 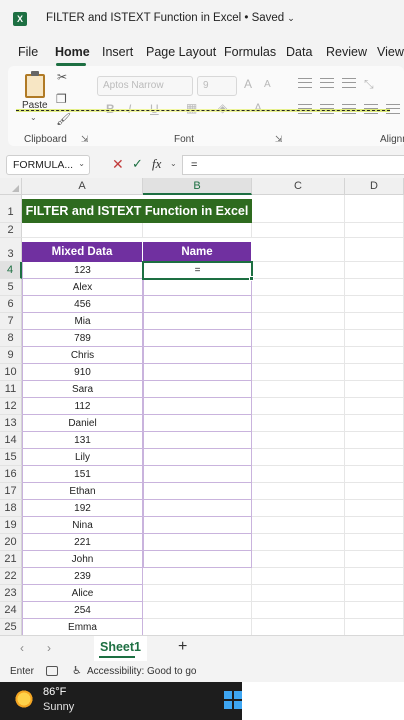 I want to click on data-cell-a14: 131, so click(x=82, y=440).